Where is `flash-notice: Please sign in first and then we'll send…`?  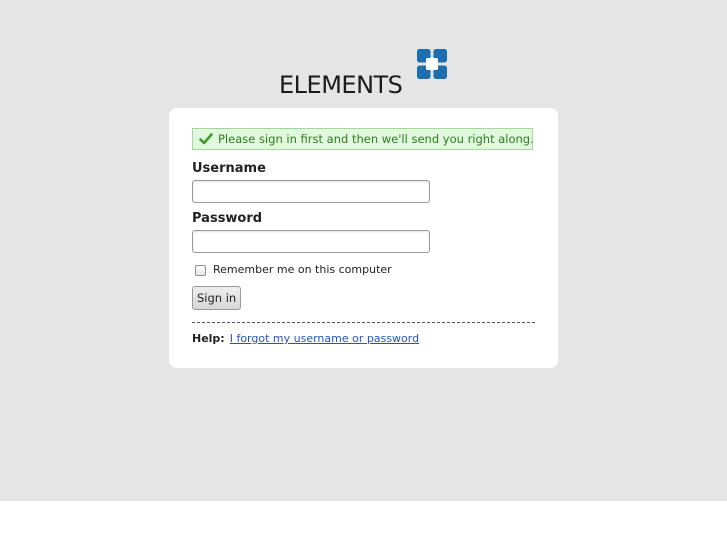
flash-notice: Please sign in first and then we'll send… is located at coordinates (363, 139).